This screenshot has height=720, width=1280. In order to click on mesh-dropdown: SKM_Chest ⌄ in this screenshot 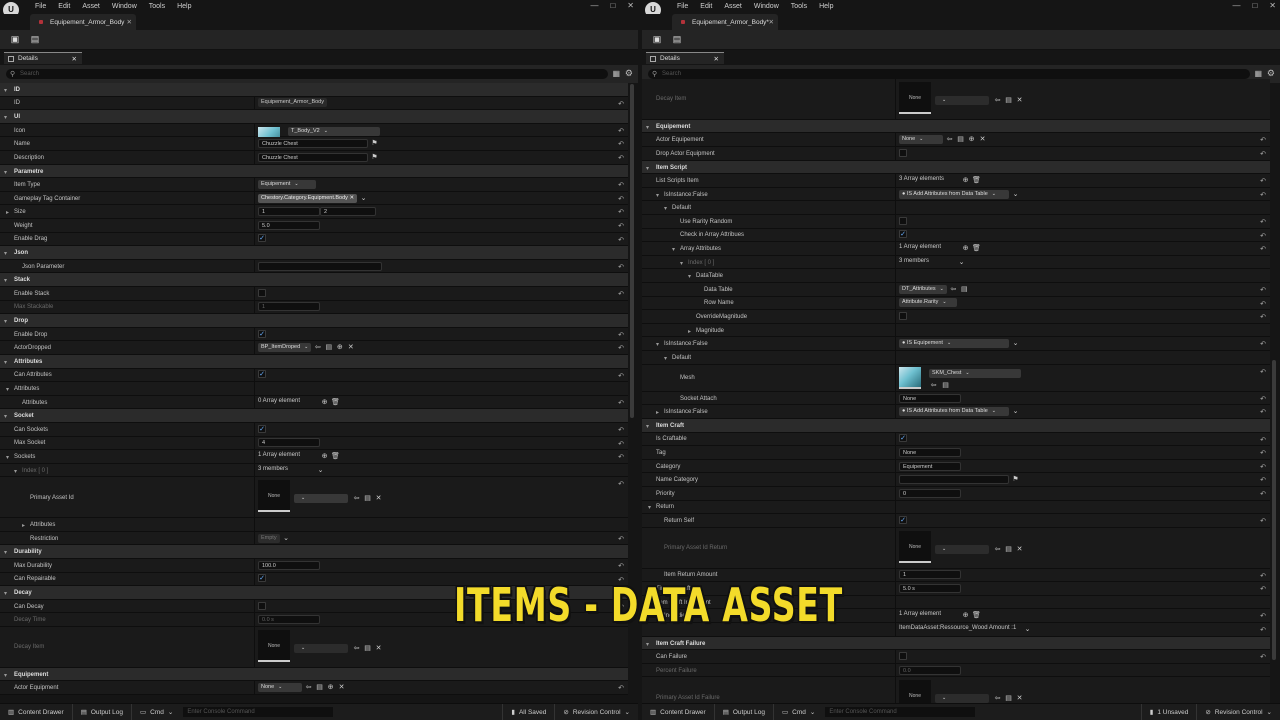, I will do `click(975, 373)`.